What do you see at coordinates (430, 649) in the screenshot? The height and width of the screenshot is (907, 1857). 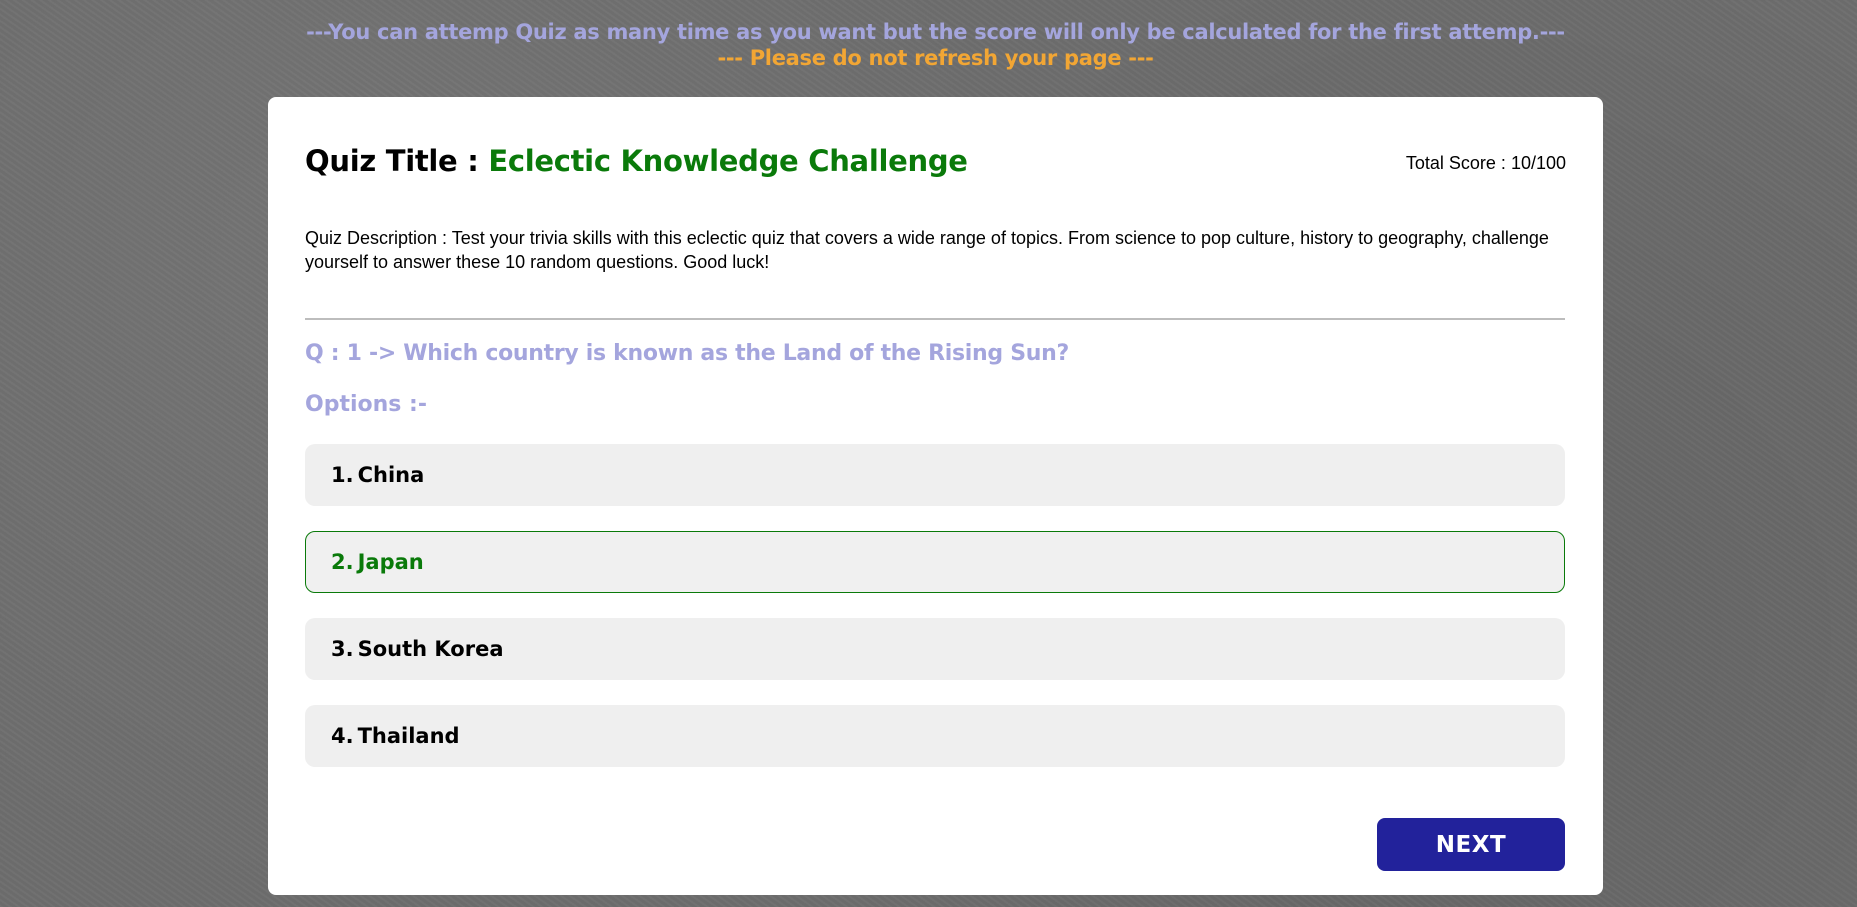 I see `option-label: South Korea` at bounding box center [430, 649].